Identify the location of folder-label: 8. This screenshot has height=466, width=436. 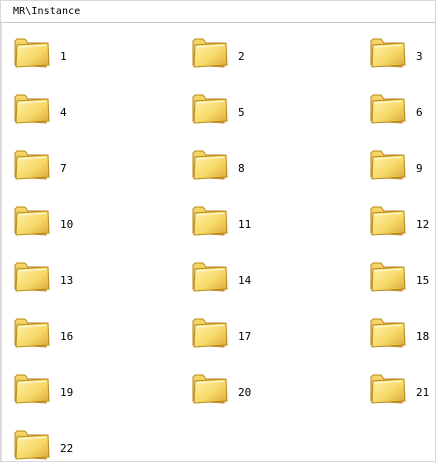
(241, 168).